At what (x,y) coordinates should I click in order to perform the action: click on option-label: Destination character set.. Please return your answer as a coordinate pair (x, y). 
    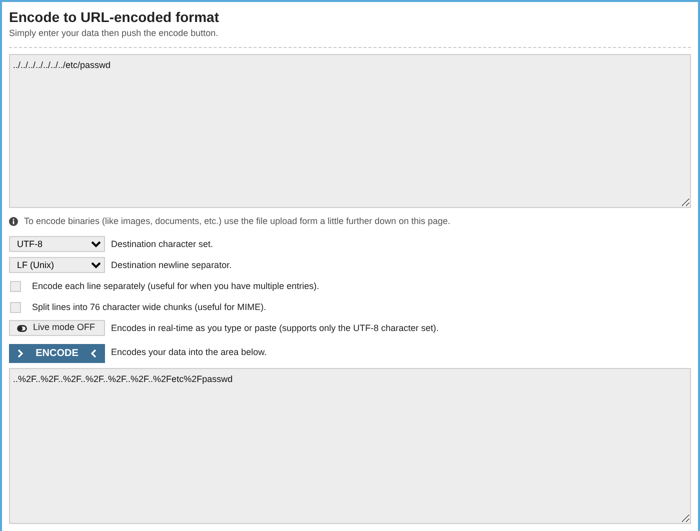
    Looking at the image, I should click on (162, 244).